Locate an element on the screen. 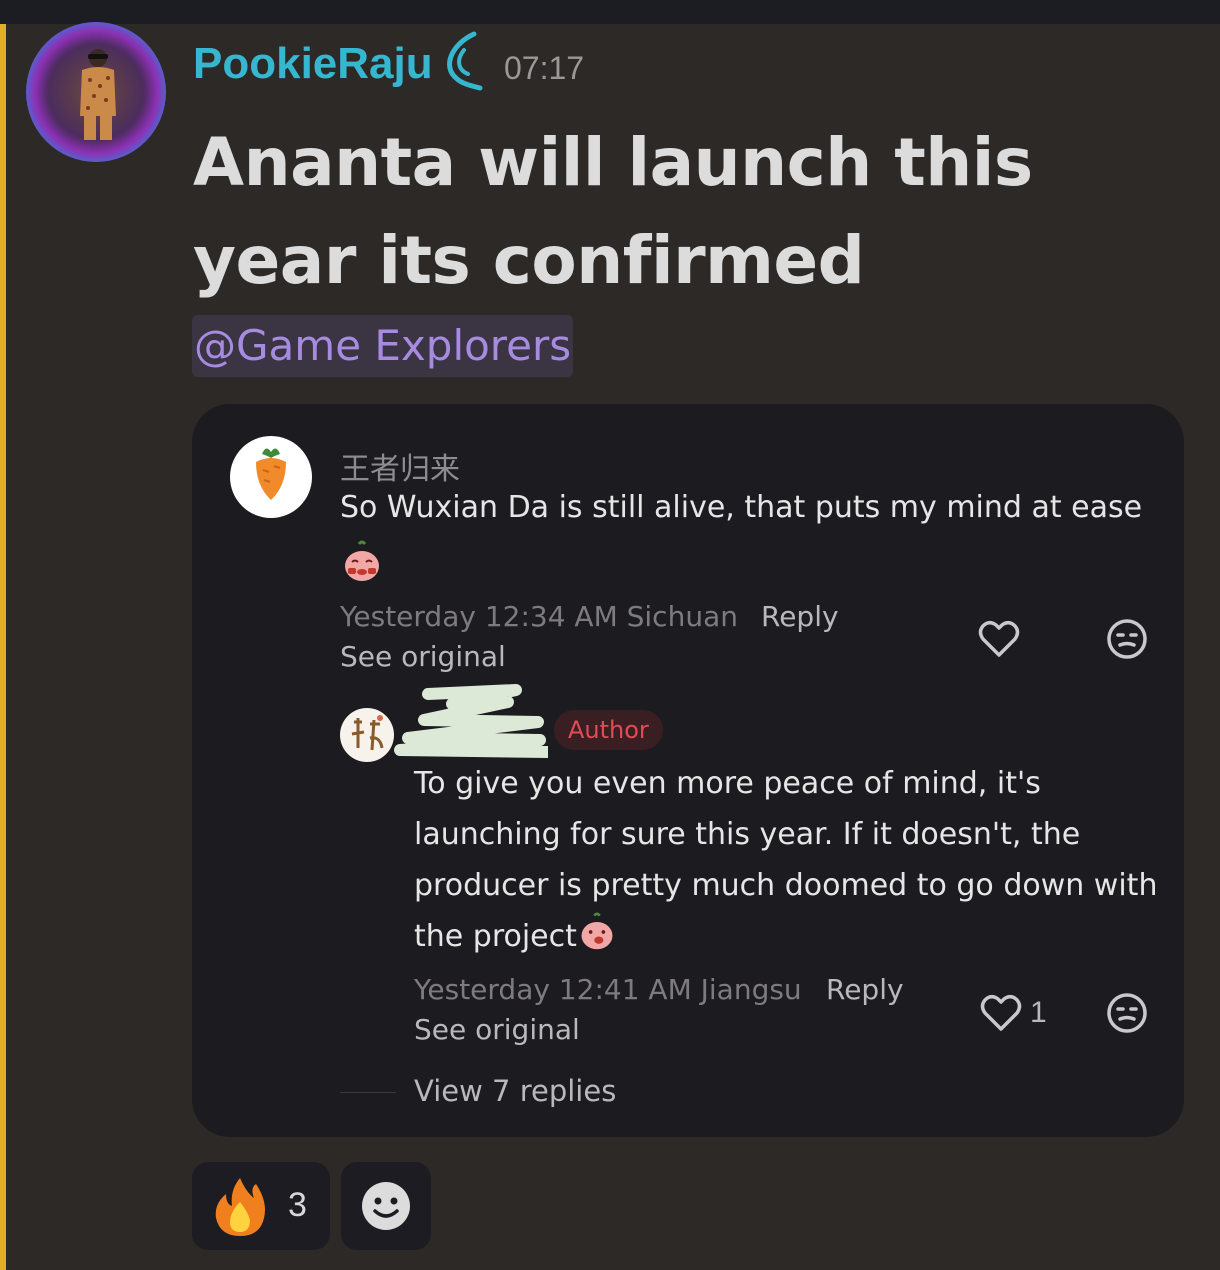 The image size is (1220, 1270). reply-author-avatar is located at coordinates (367, 735).